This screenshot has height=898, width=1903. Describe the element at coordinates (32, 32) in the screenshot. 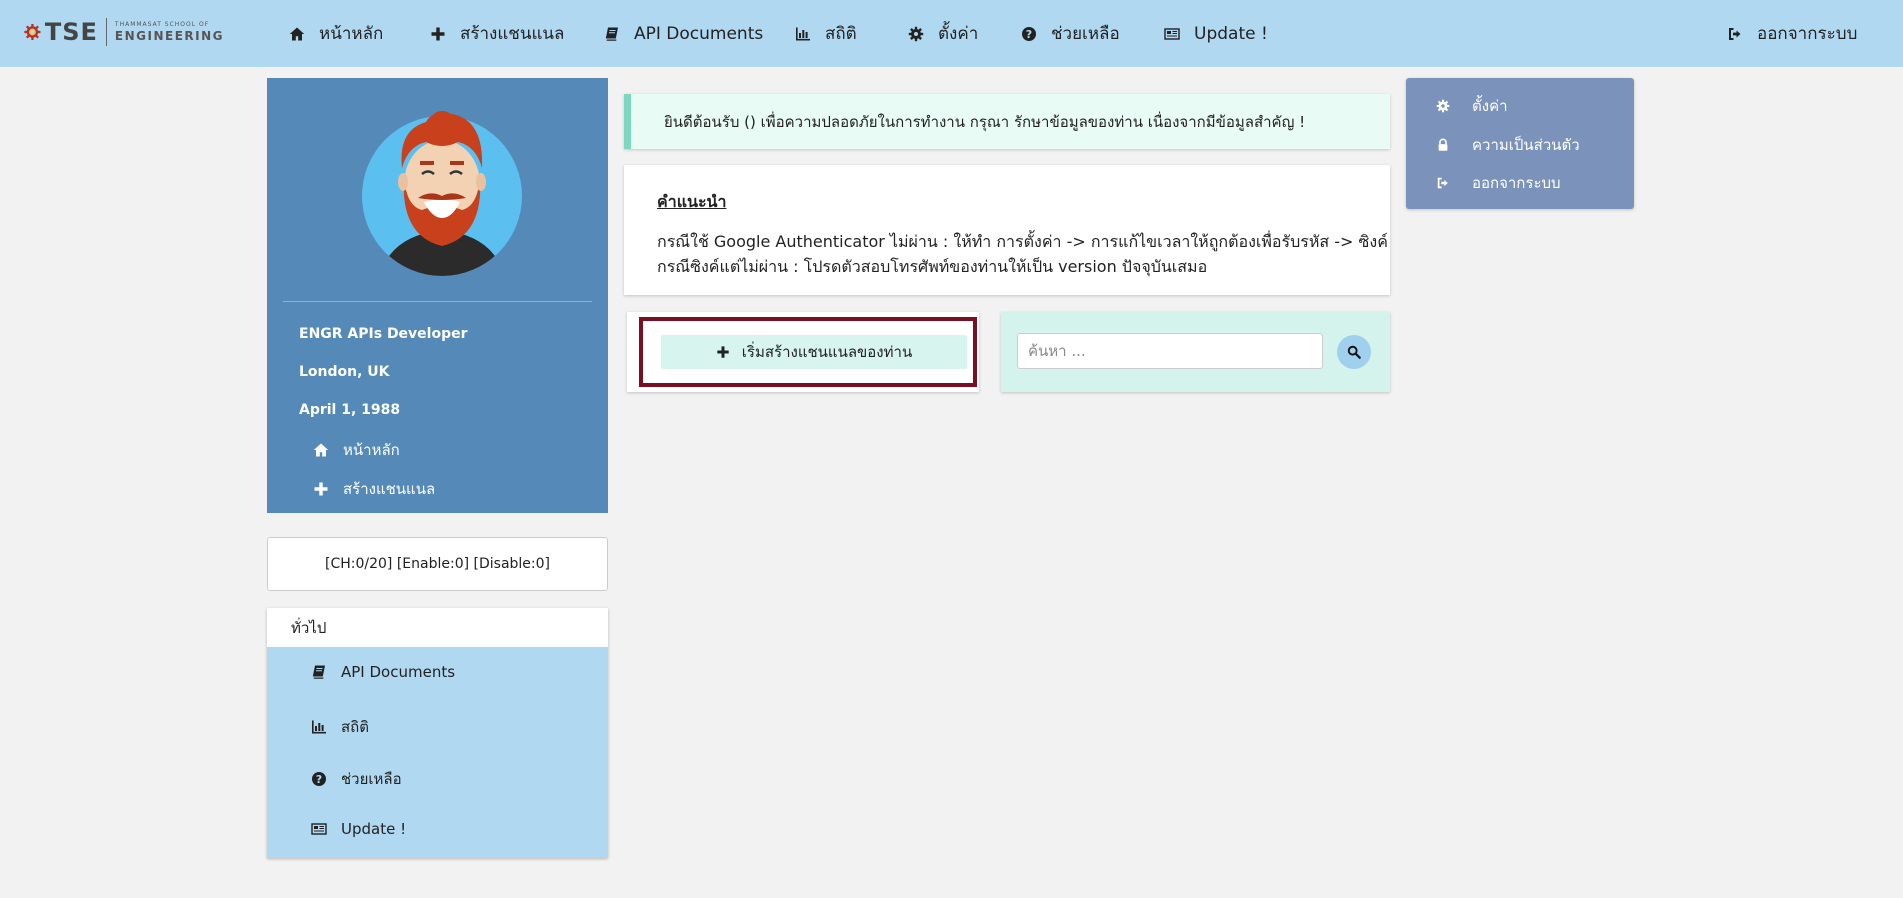

I see `gear-logo-icon` at that location.